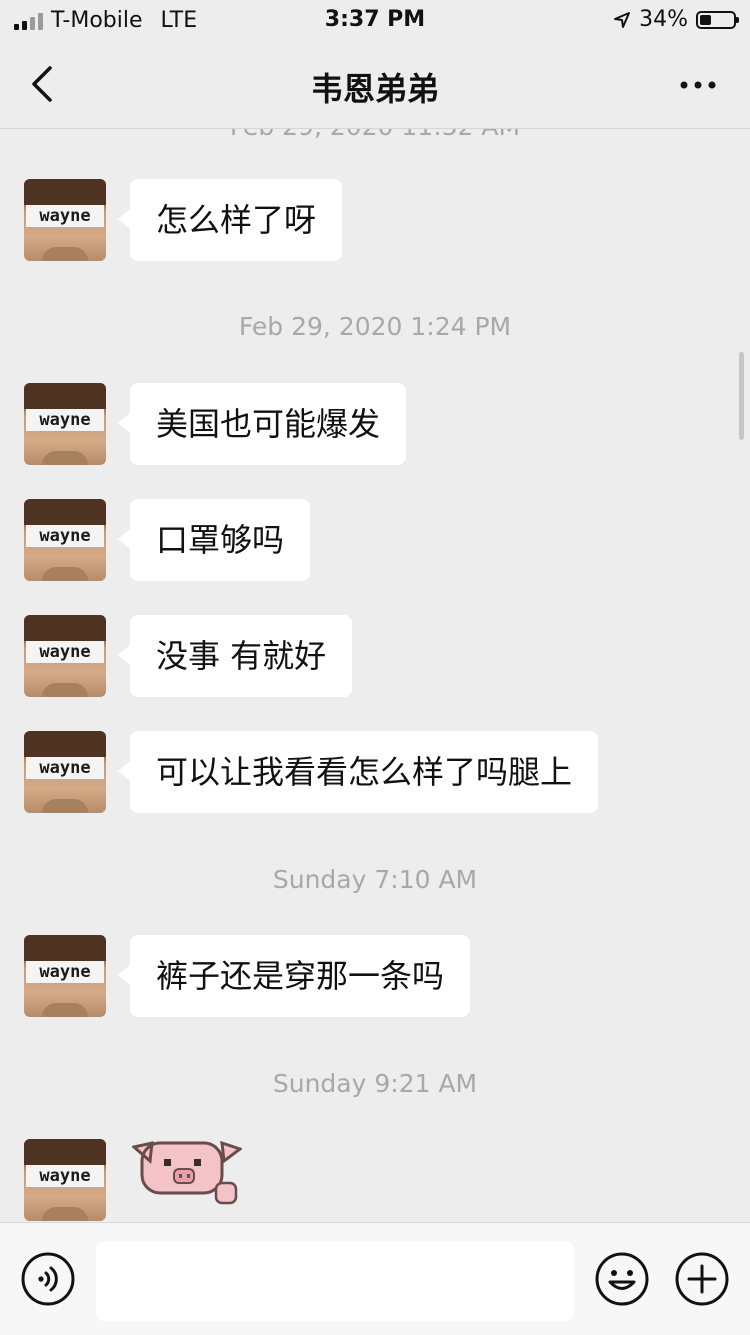 Image resolution: width=750 pixels, height=1335 pixels. I want to click on emoji-button, so click(622, 1279).